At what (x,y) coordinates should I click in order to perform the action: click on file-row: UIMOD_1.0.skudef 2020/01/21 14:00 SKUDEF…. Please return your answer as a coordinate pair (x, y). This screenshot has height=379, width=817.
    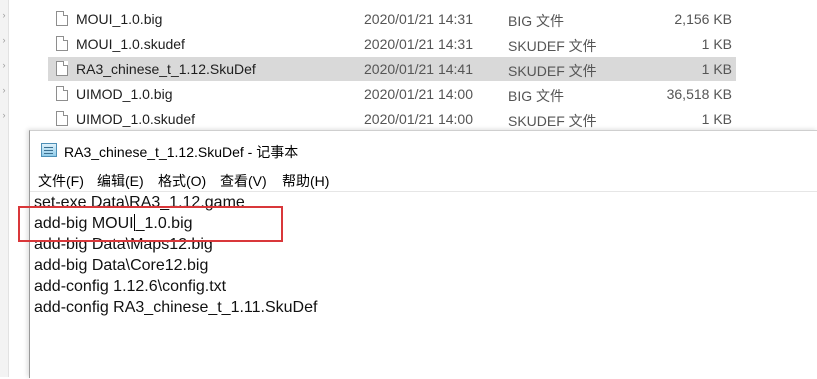
    Looking at the image, I should click on (392, 119).